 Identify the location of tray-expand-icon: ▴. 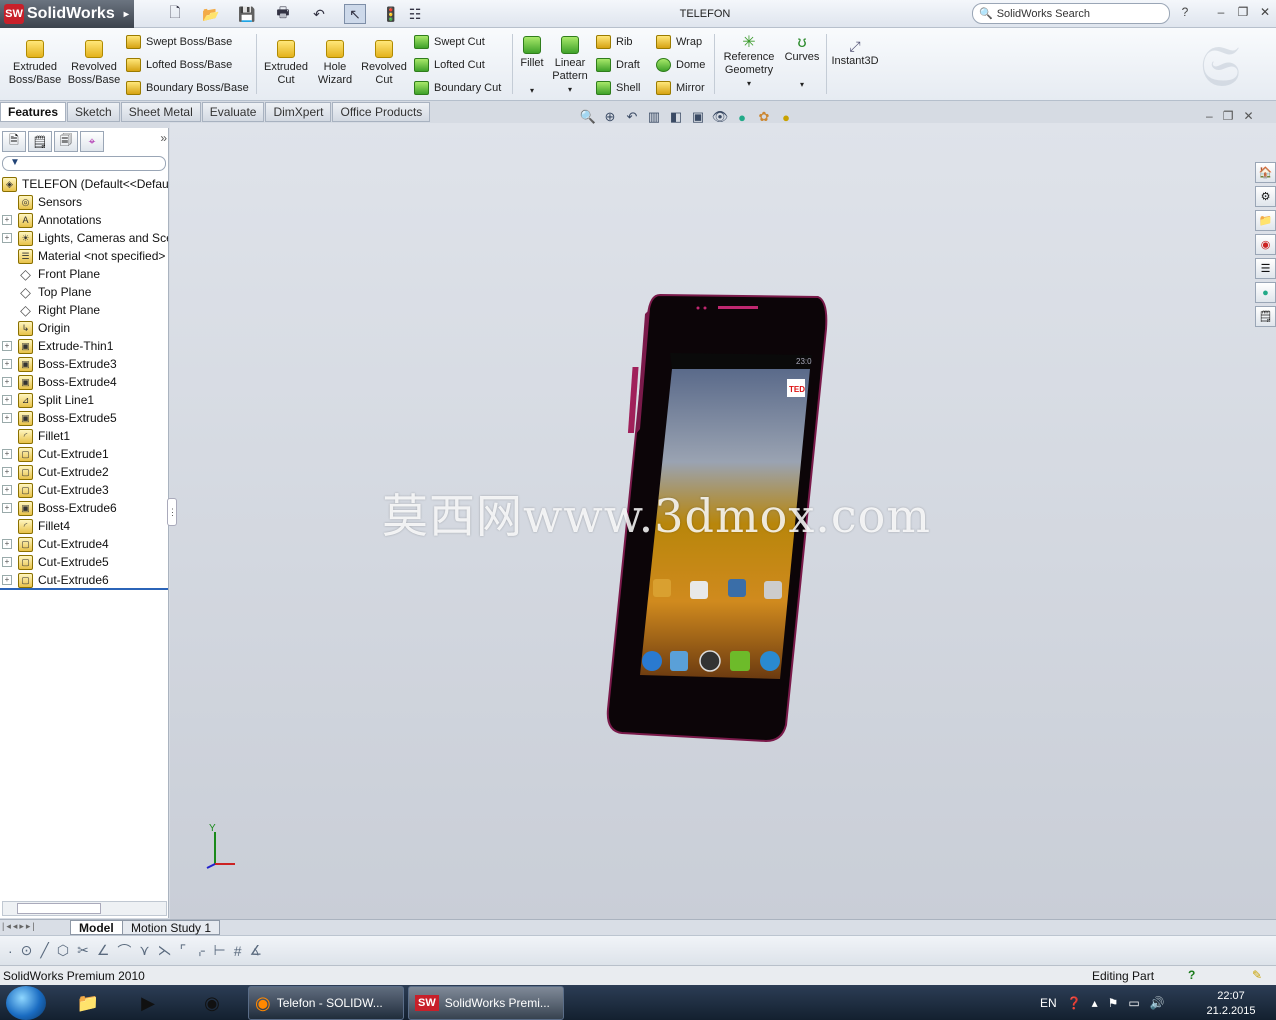
(1095, 1003).